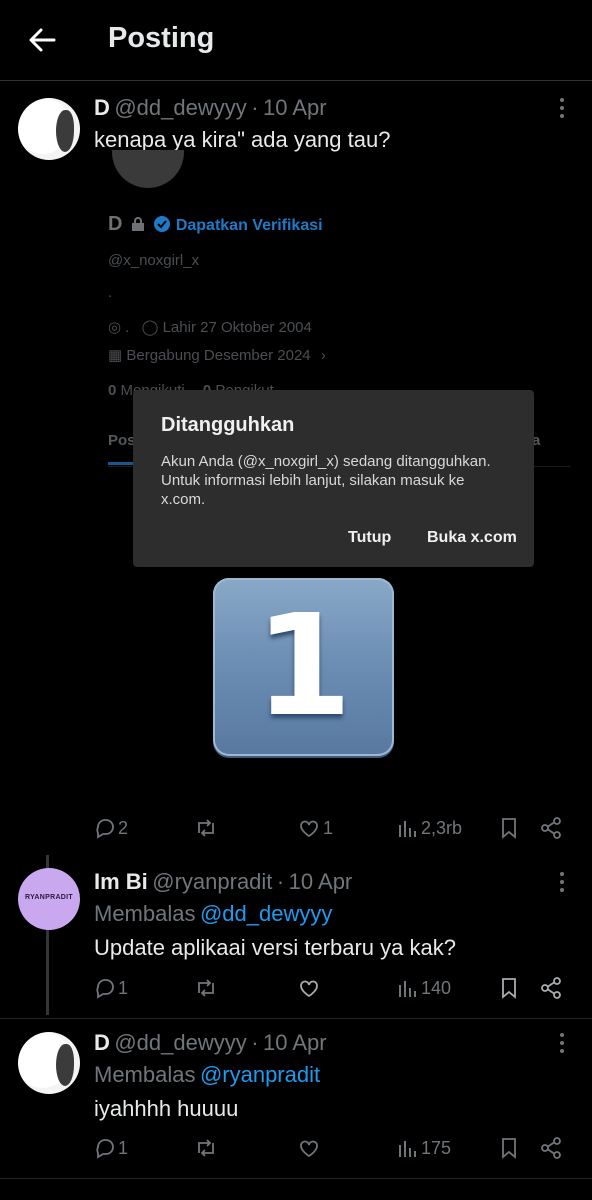 The image size is (592, 1200). I want to click on author-handle: @ryanpradit, so click(212, 881).